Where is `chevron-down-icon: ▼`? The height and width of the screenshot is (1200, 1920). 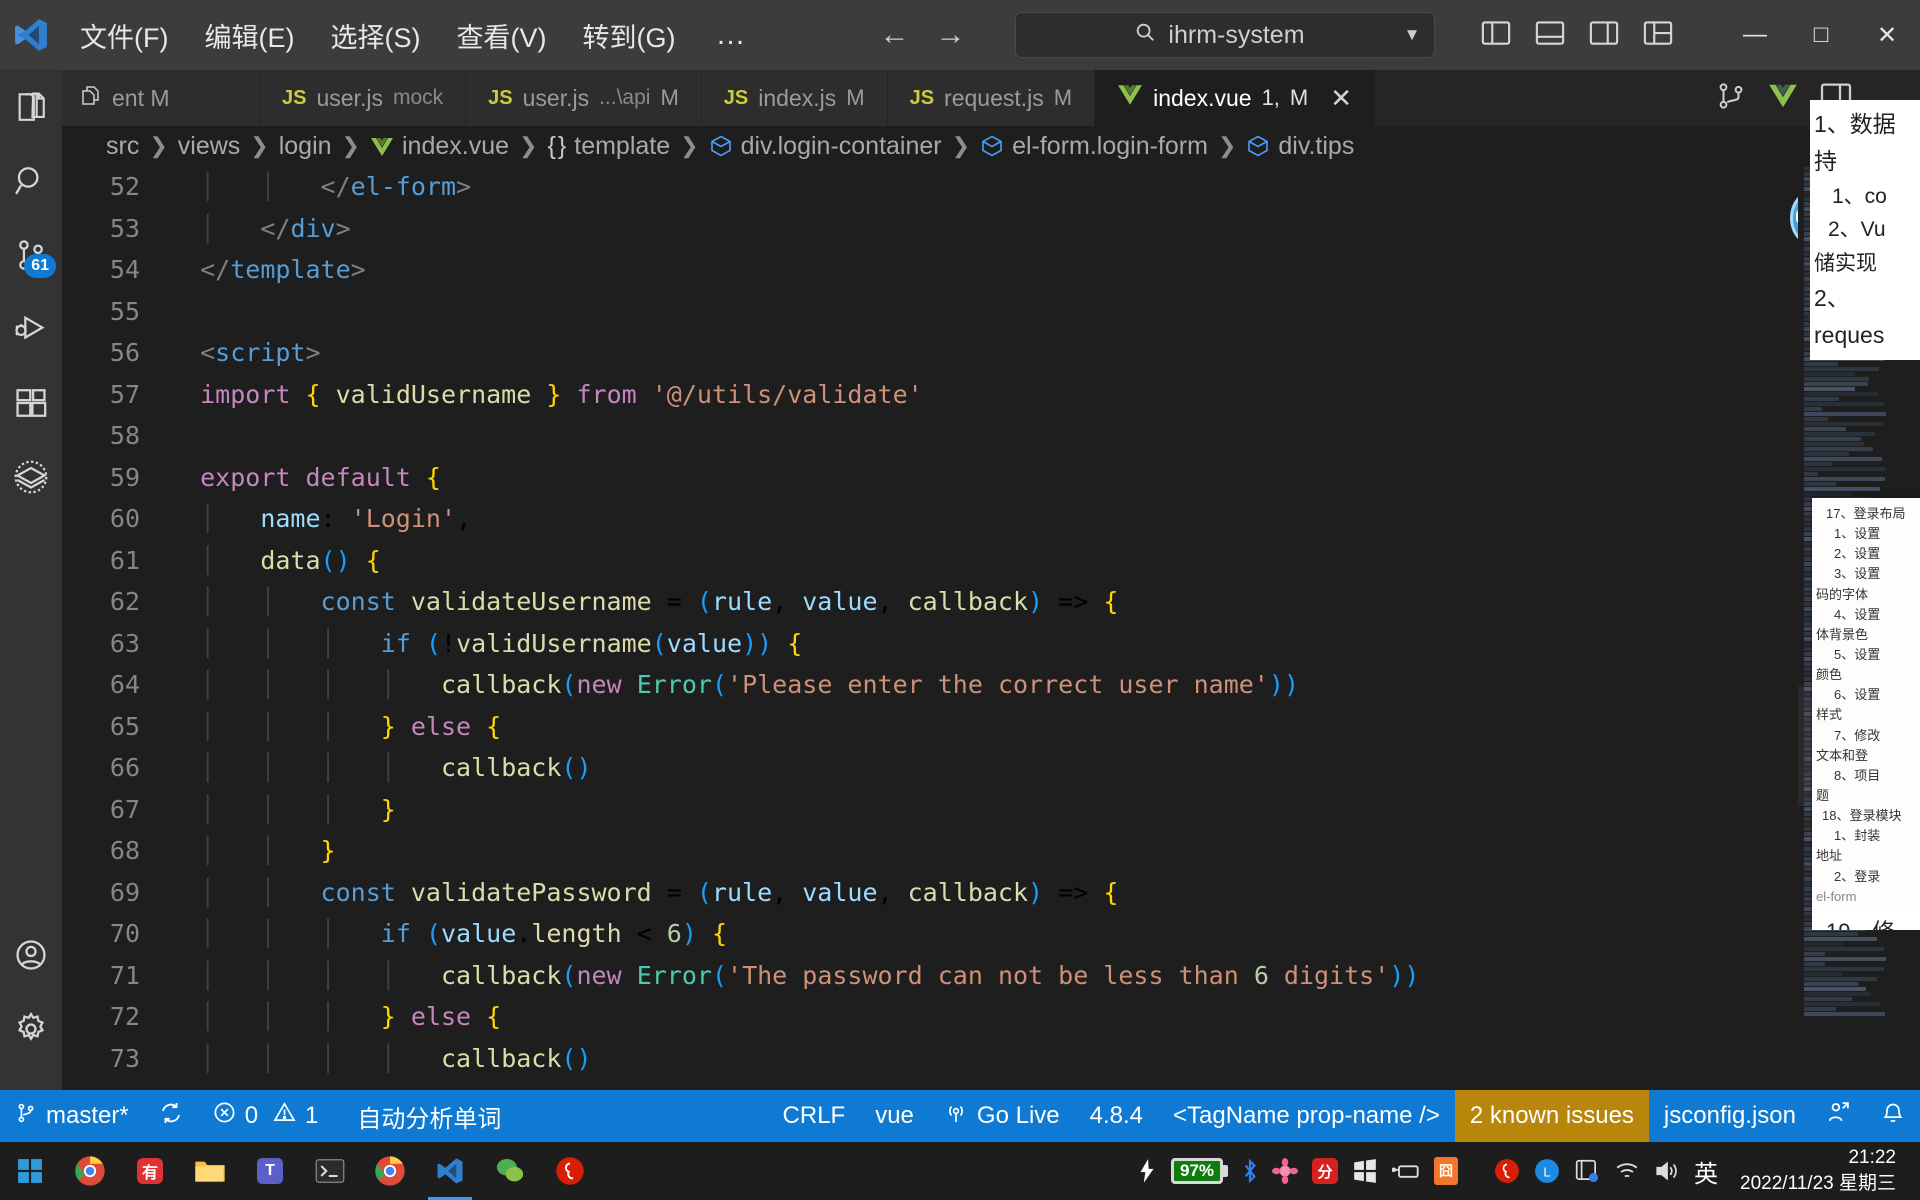
chevron-down-icon: ▼ is located at coordinates (1412, 35).